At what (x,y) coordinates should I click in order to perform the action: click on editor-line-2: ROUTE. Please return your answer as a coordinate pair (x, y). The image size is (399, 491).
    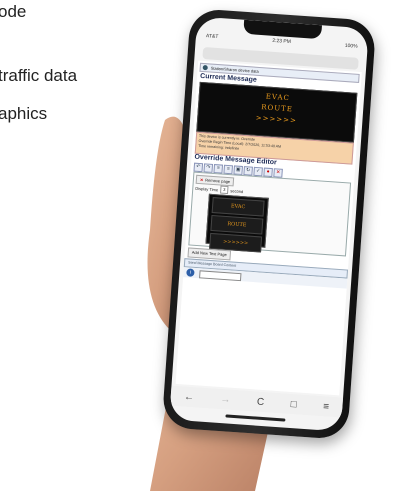
    Looking at the image, I should click on (237, 224).